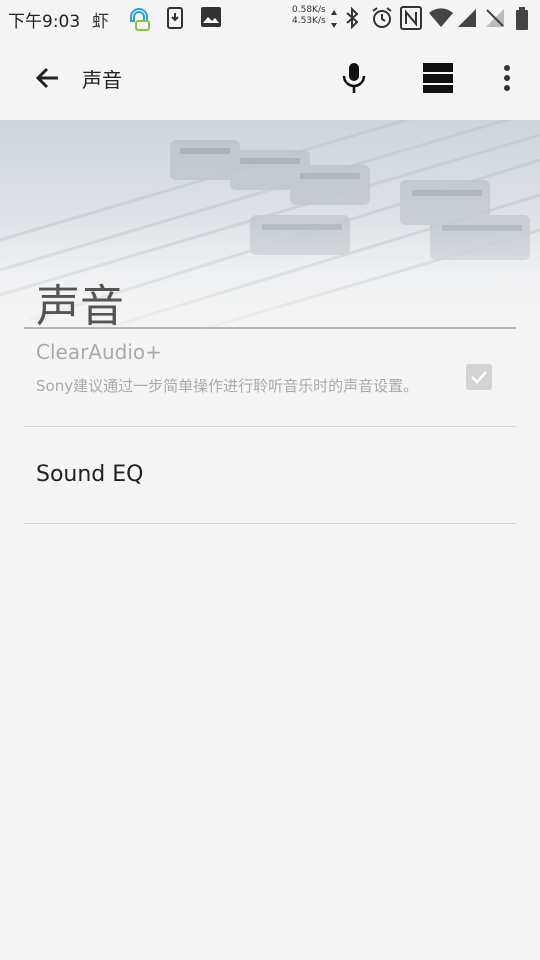 This screenshot has height=960, width=540. Describe the element at coordinates (270, 79) in the screenshot. I see `app-bar: 声音` at that location.